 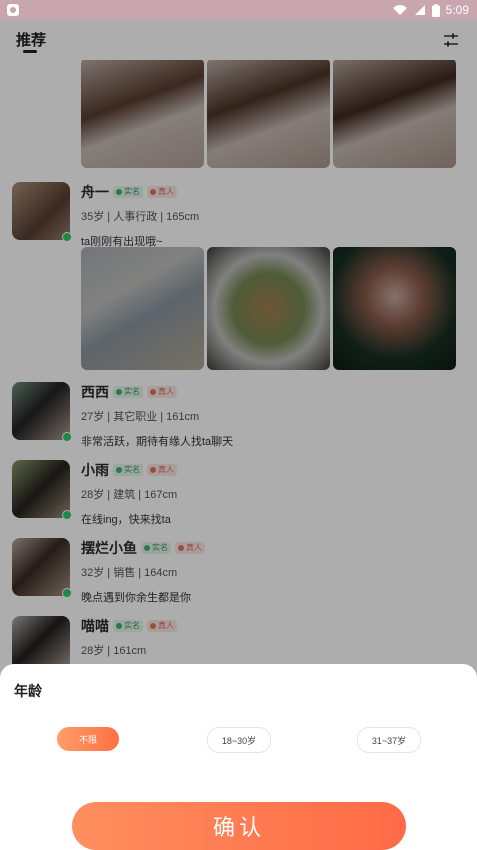 What do you see at coordinates (239, 826) in the screenshot?
I see `confirm-button: 确认` at bounding box center [239, 826].